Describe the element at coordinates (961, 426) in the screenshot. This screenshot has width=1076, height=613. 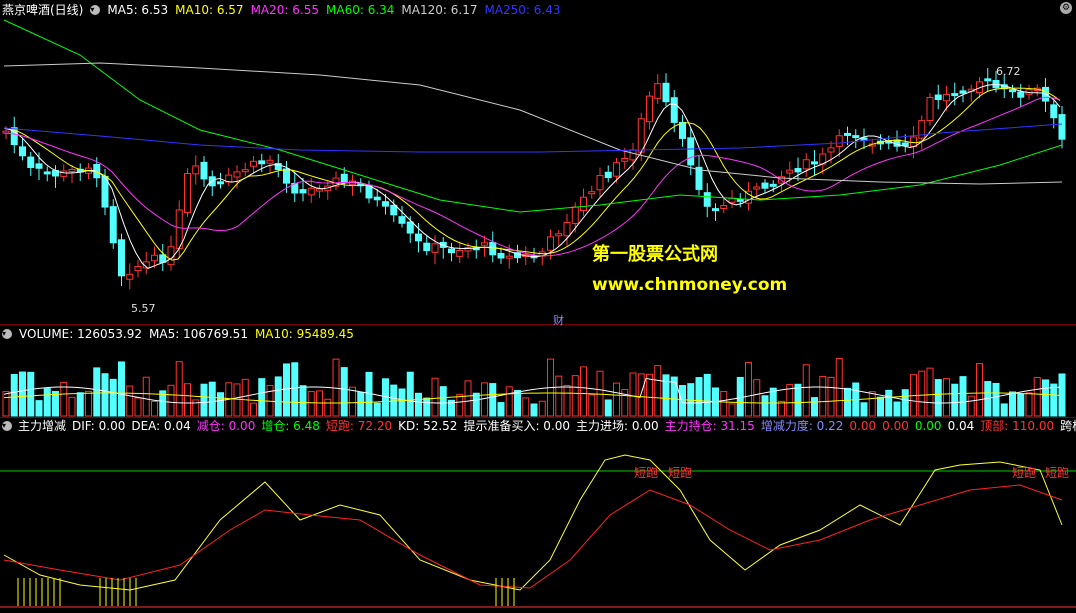
I see `value-readout: 0.04` at that location.